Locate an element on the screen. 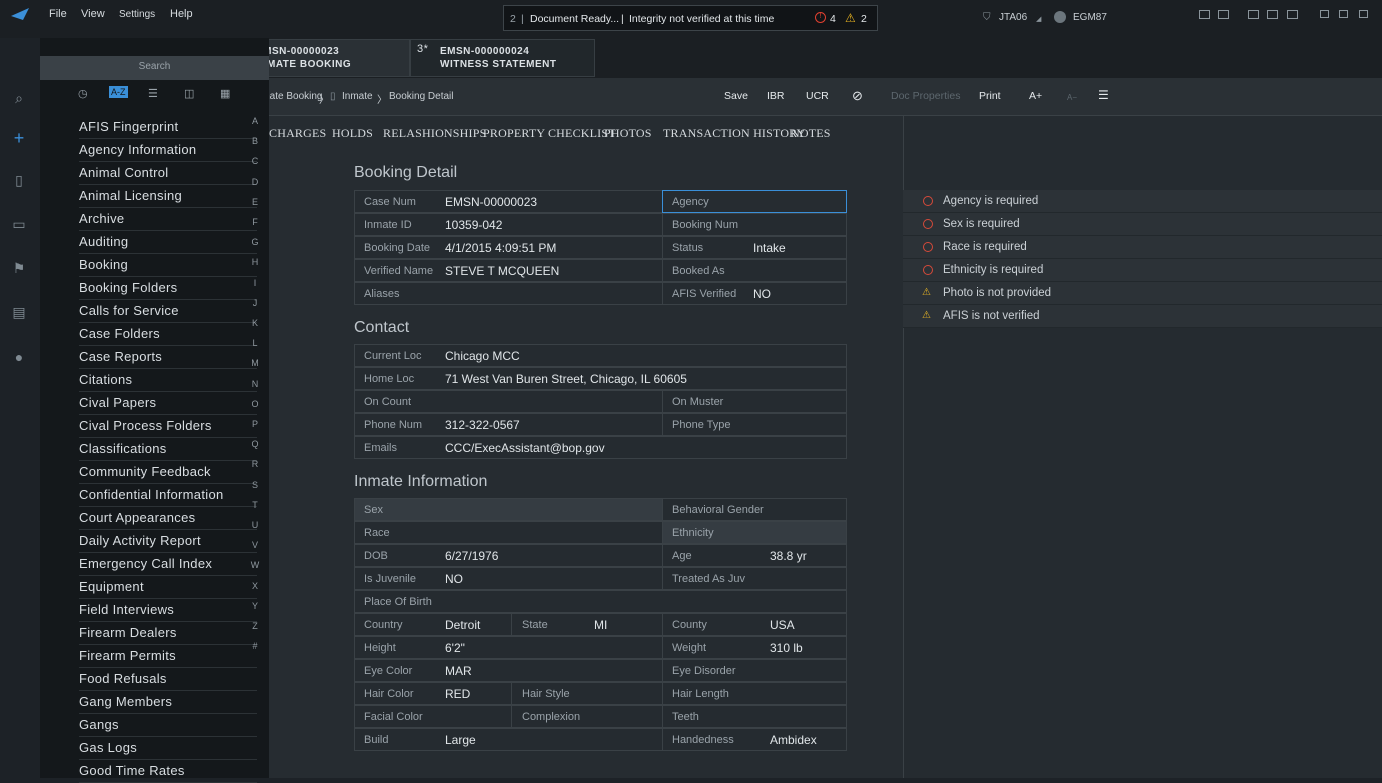 The image size is (1382, 783). menu-view: View is located at coordinates (93, 14).